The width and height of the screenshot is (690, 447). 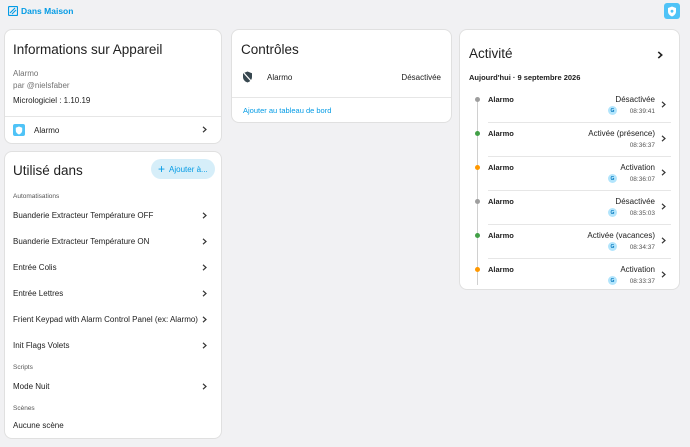 What do you see at coordinates (113, 293) in the screenshot?
I see `automation-item: Entrée Lettres` at bounding box center [113, 293].